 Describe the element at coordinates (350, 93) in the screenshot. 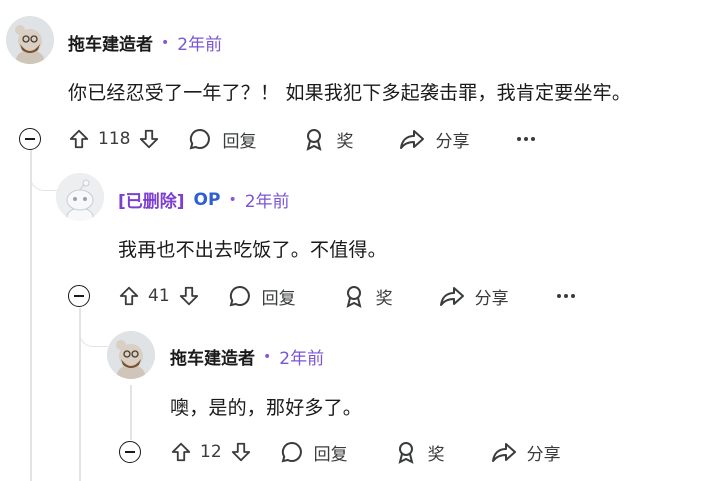

I see `comment-text: 你已经忍受了一年了？！ 如果我犯下多起袭击罪，我肯定要坐牢。` at that location.